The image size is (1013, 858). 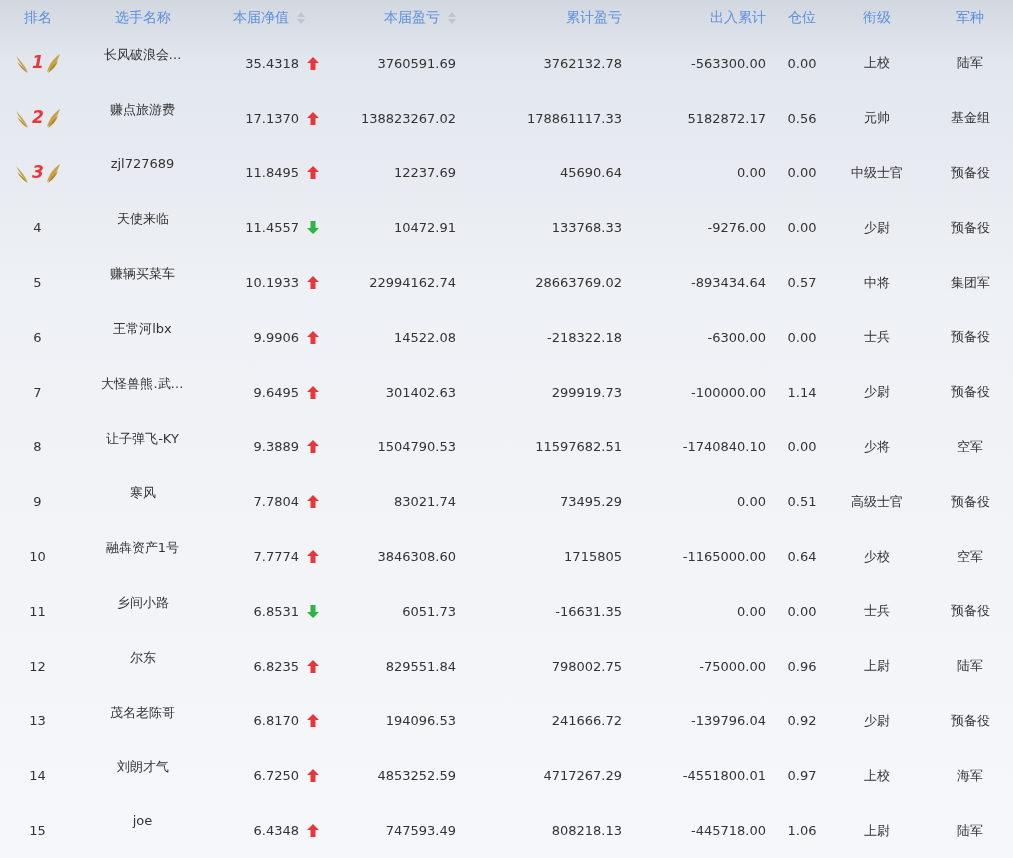 I want to click on table-cell: 6051.73, so click(x=429, y=611).